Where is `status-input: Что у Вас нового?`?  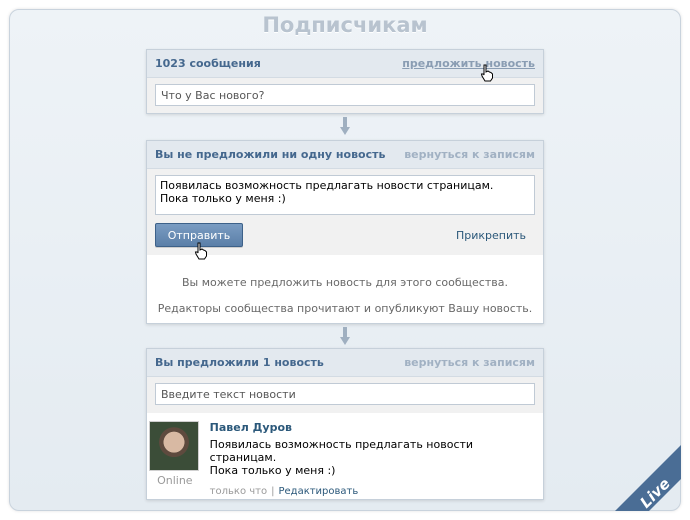 status-input: Что у Вас нового? is located at coordinates (345, 95).